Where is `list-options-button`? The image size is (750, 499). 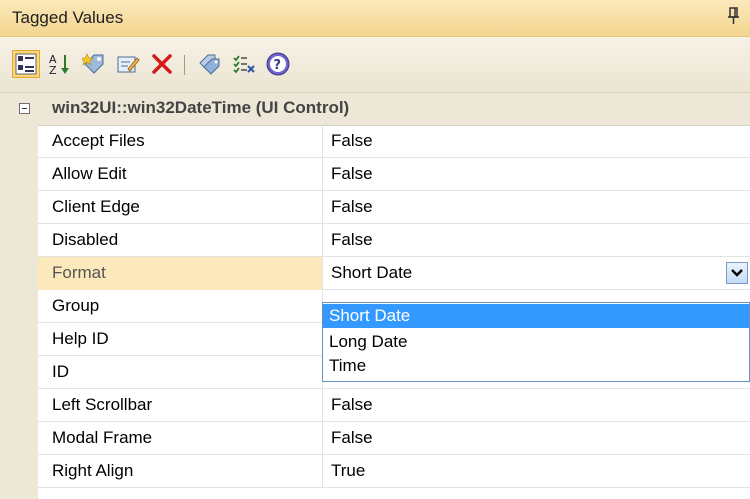
list-options-button is located at coordinates (244, 64).